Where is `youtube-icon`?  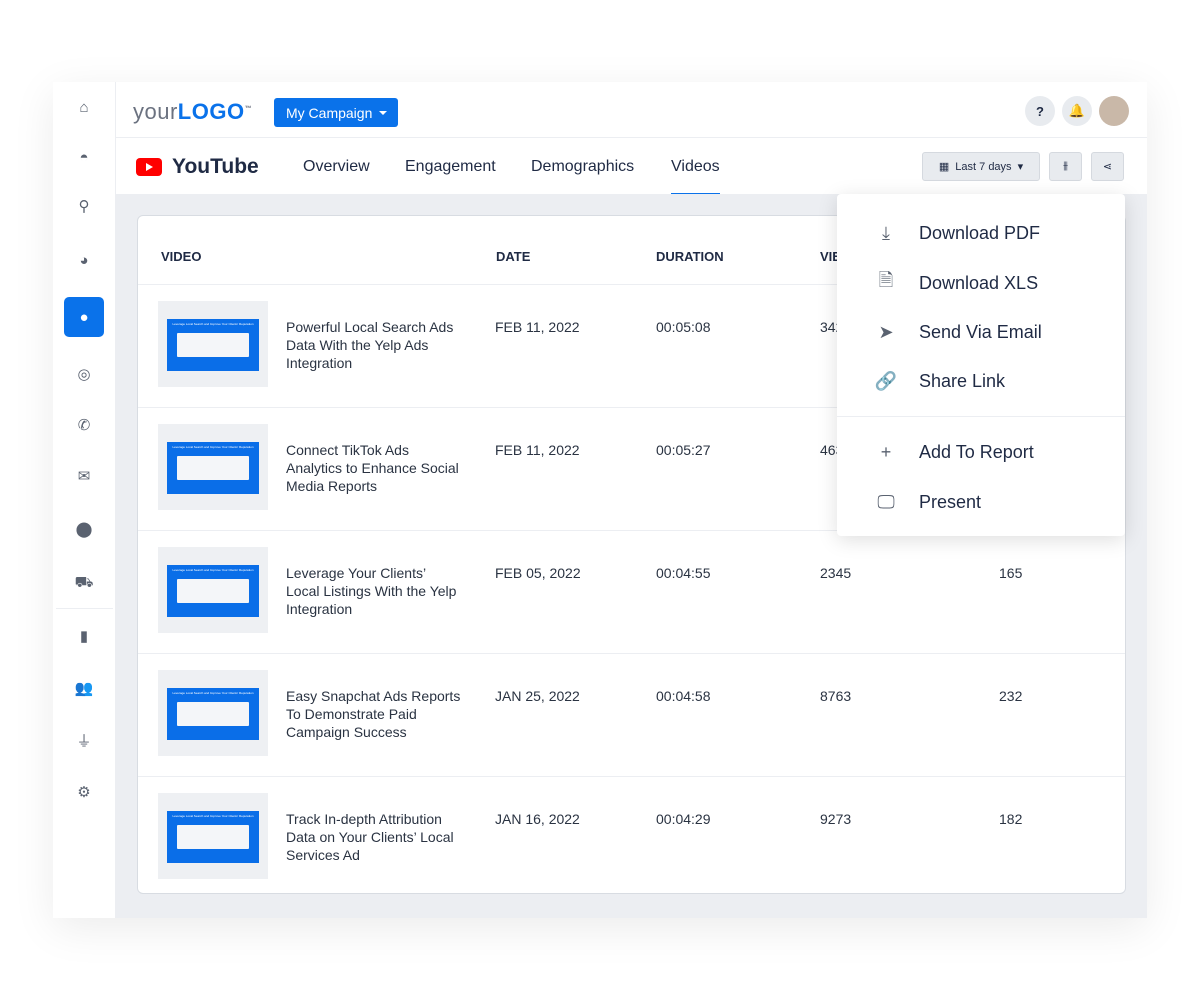
youtube-icon is located at coordinates (149, 167).